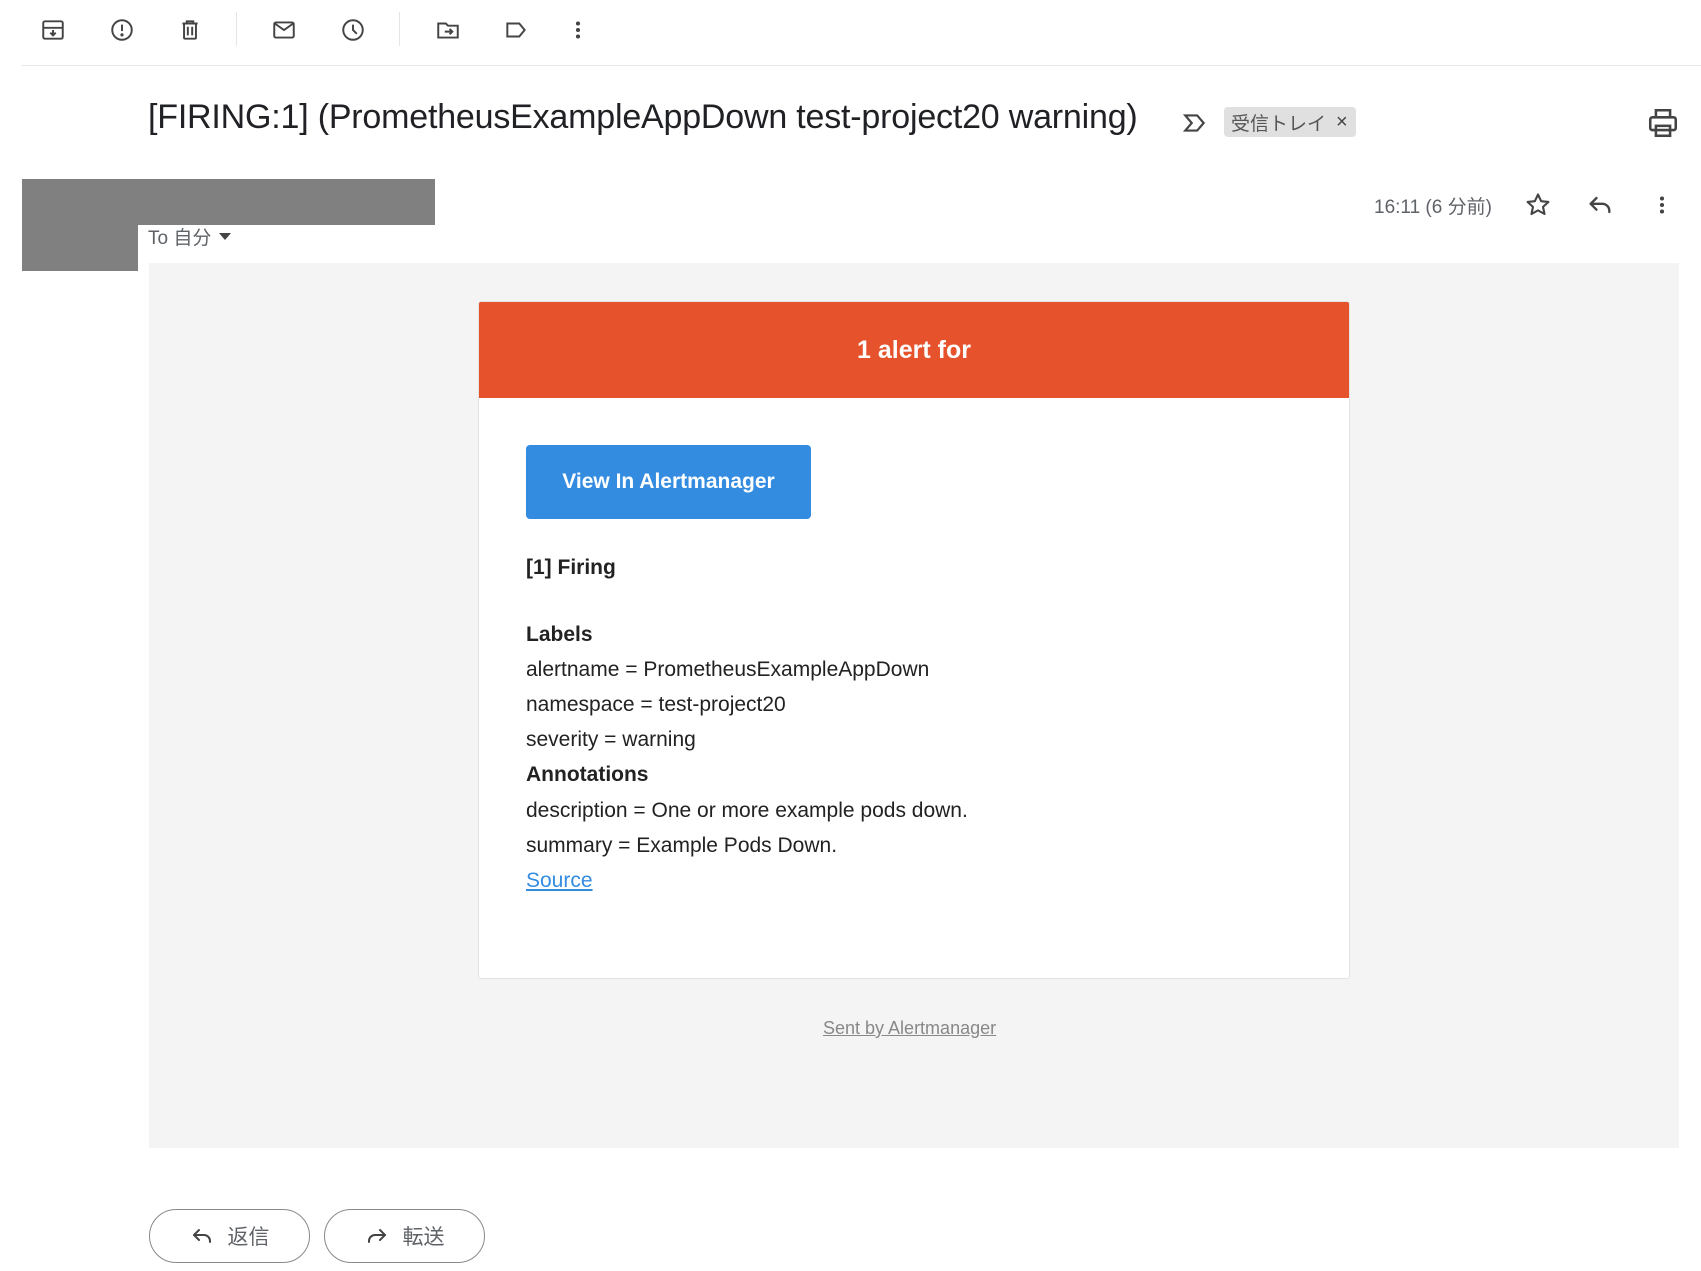  I want to click on alert-banner: 1 alert for, so click(914, 350).